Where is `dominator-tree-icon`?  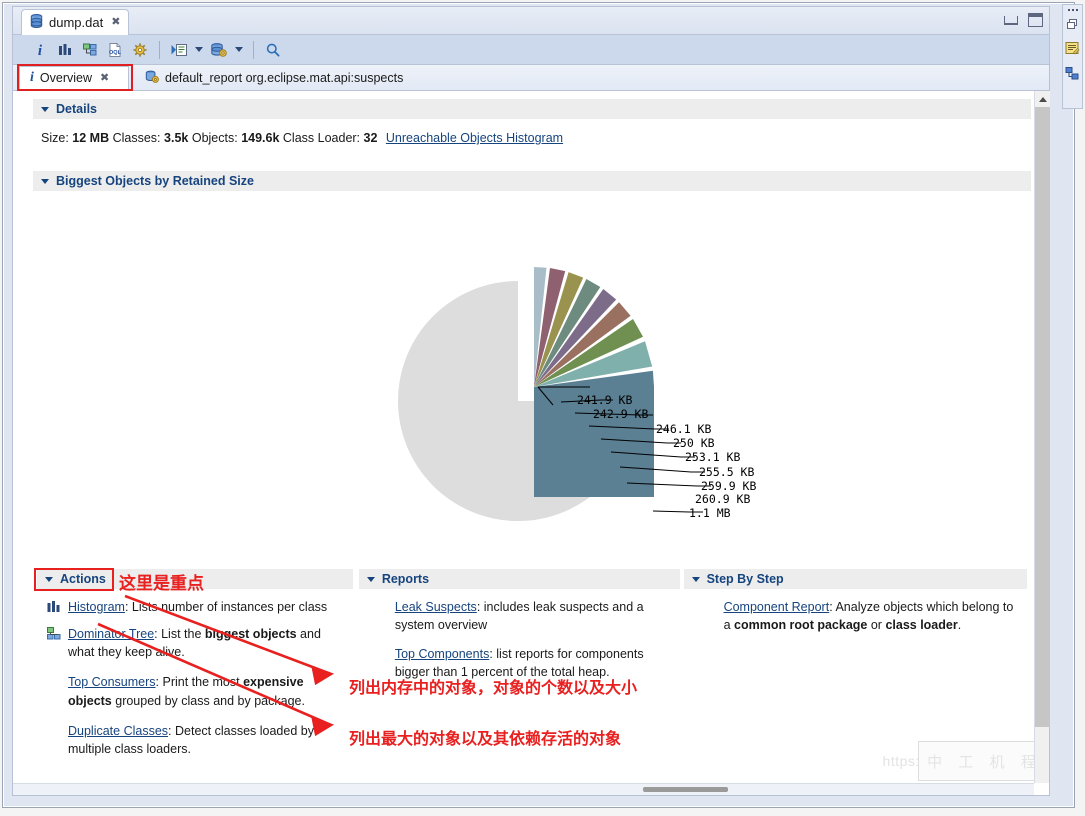
dominator-tree-icon is located at coordinates (54, 643).